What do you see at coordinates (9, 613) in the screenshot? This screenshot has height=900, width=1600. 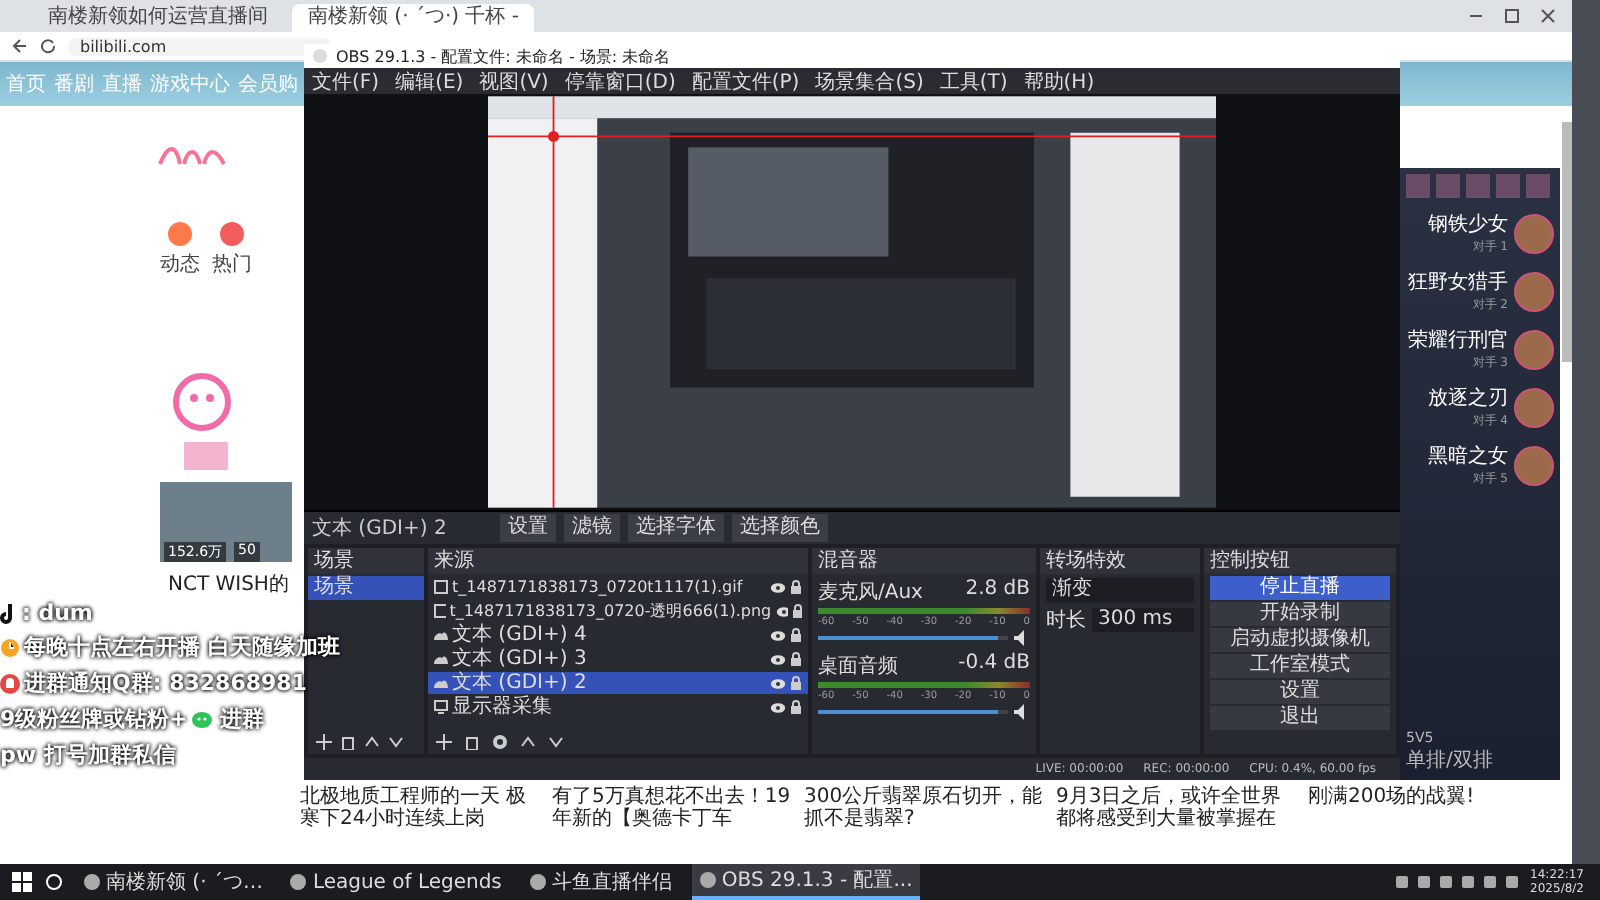 I see `music-note-icon` at bounding box center [9, 613].